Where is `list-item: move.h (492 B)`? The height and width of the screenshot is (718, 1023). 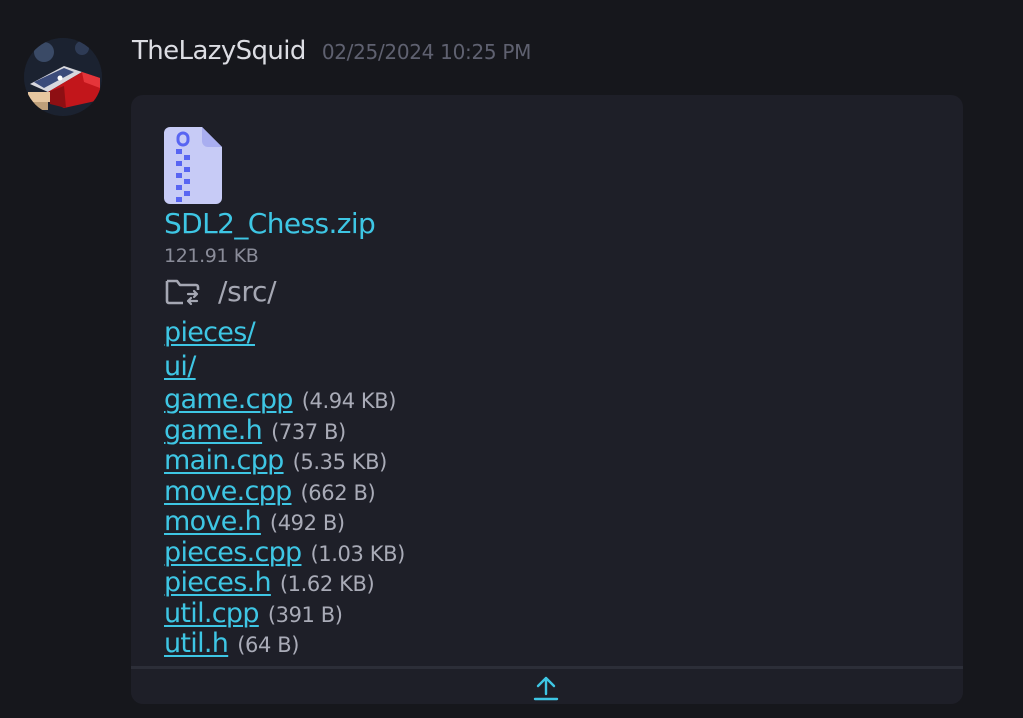
list-item: move.h (492 B) is located at coordinates (284, 521).